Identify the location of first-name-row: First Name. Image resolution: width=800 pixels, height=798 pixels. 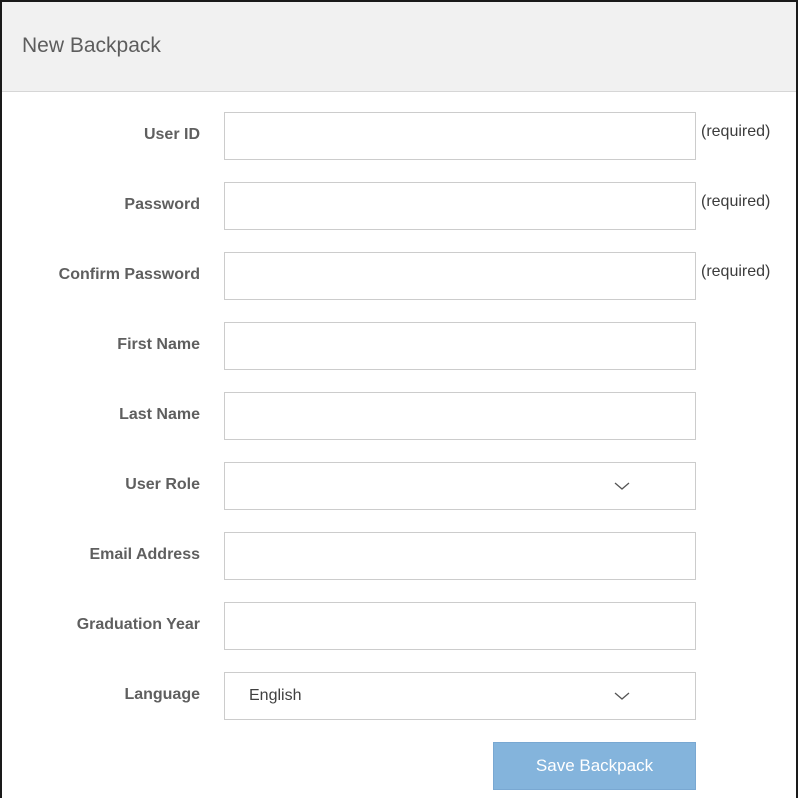
(400, 346).